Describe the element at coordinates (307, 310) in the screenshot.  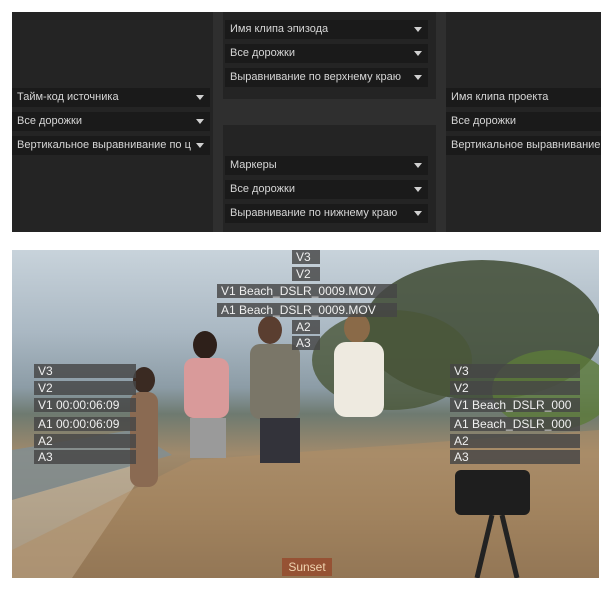
I see `overlay-track-a1: A1 Beach_DSLR_0009.MOV` at that location.